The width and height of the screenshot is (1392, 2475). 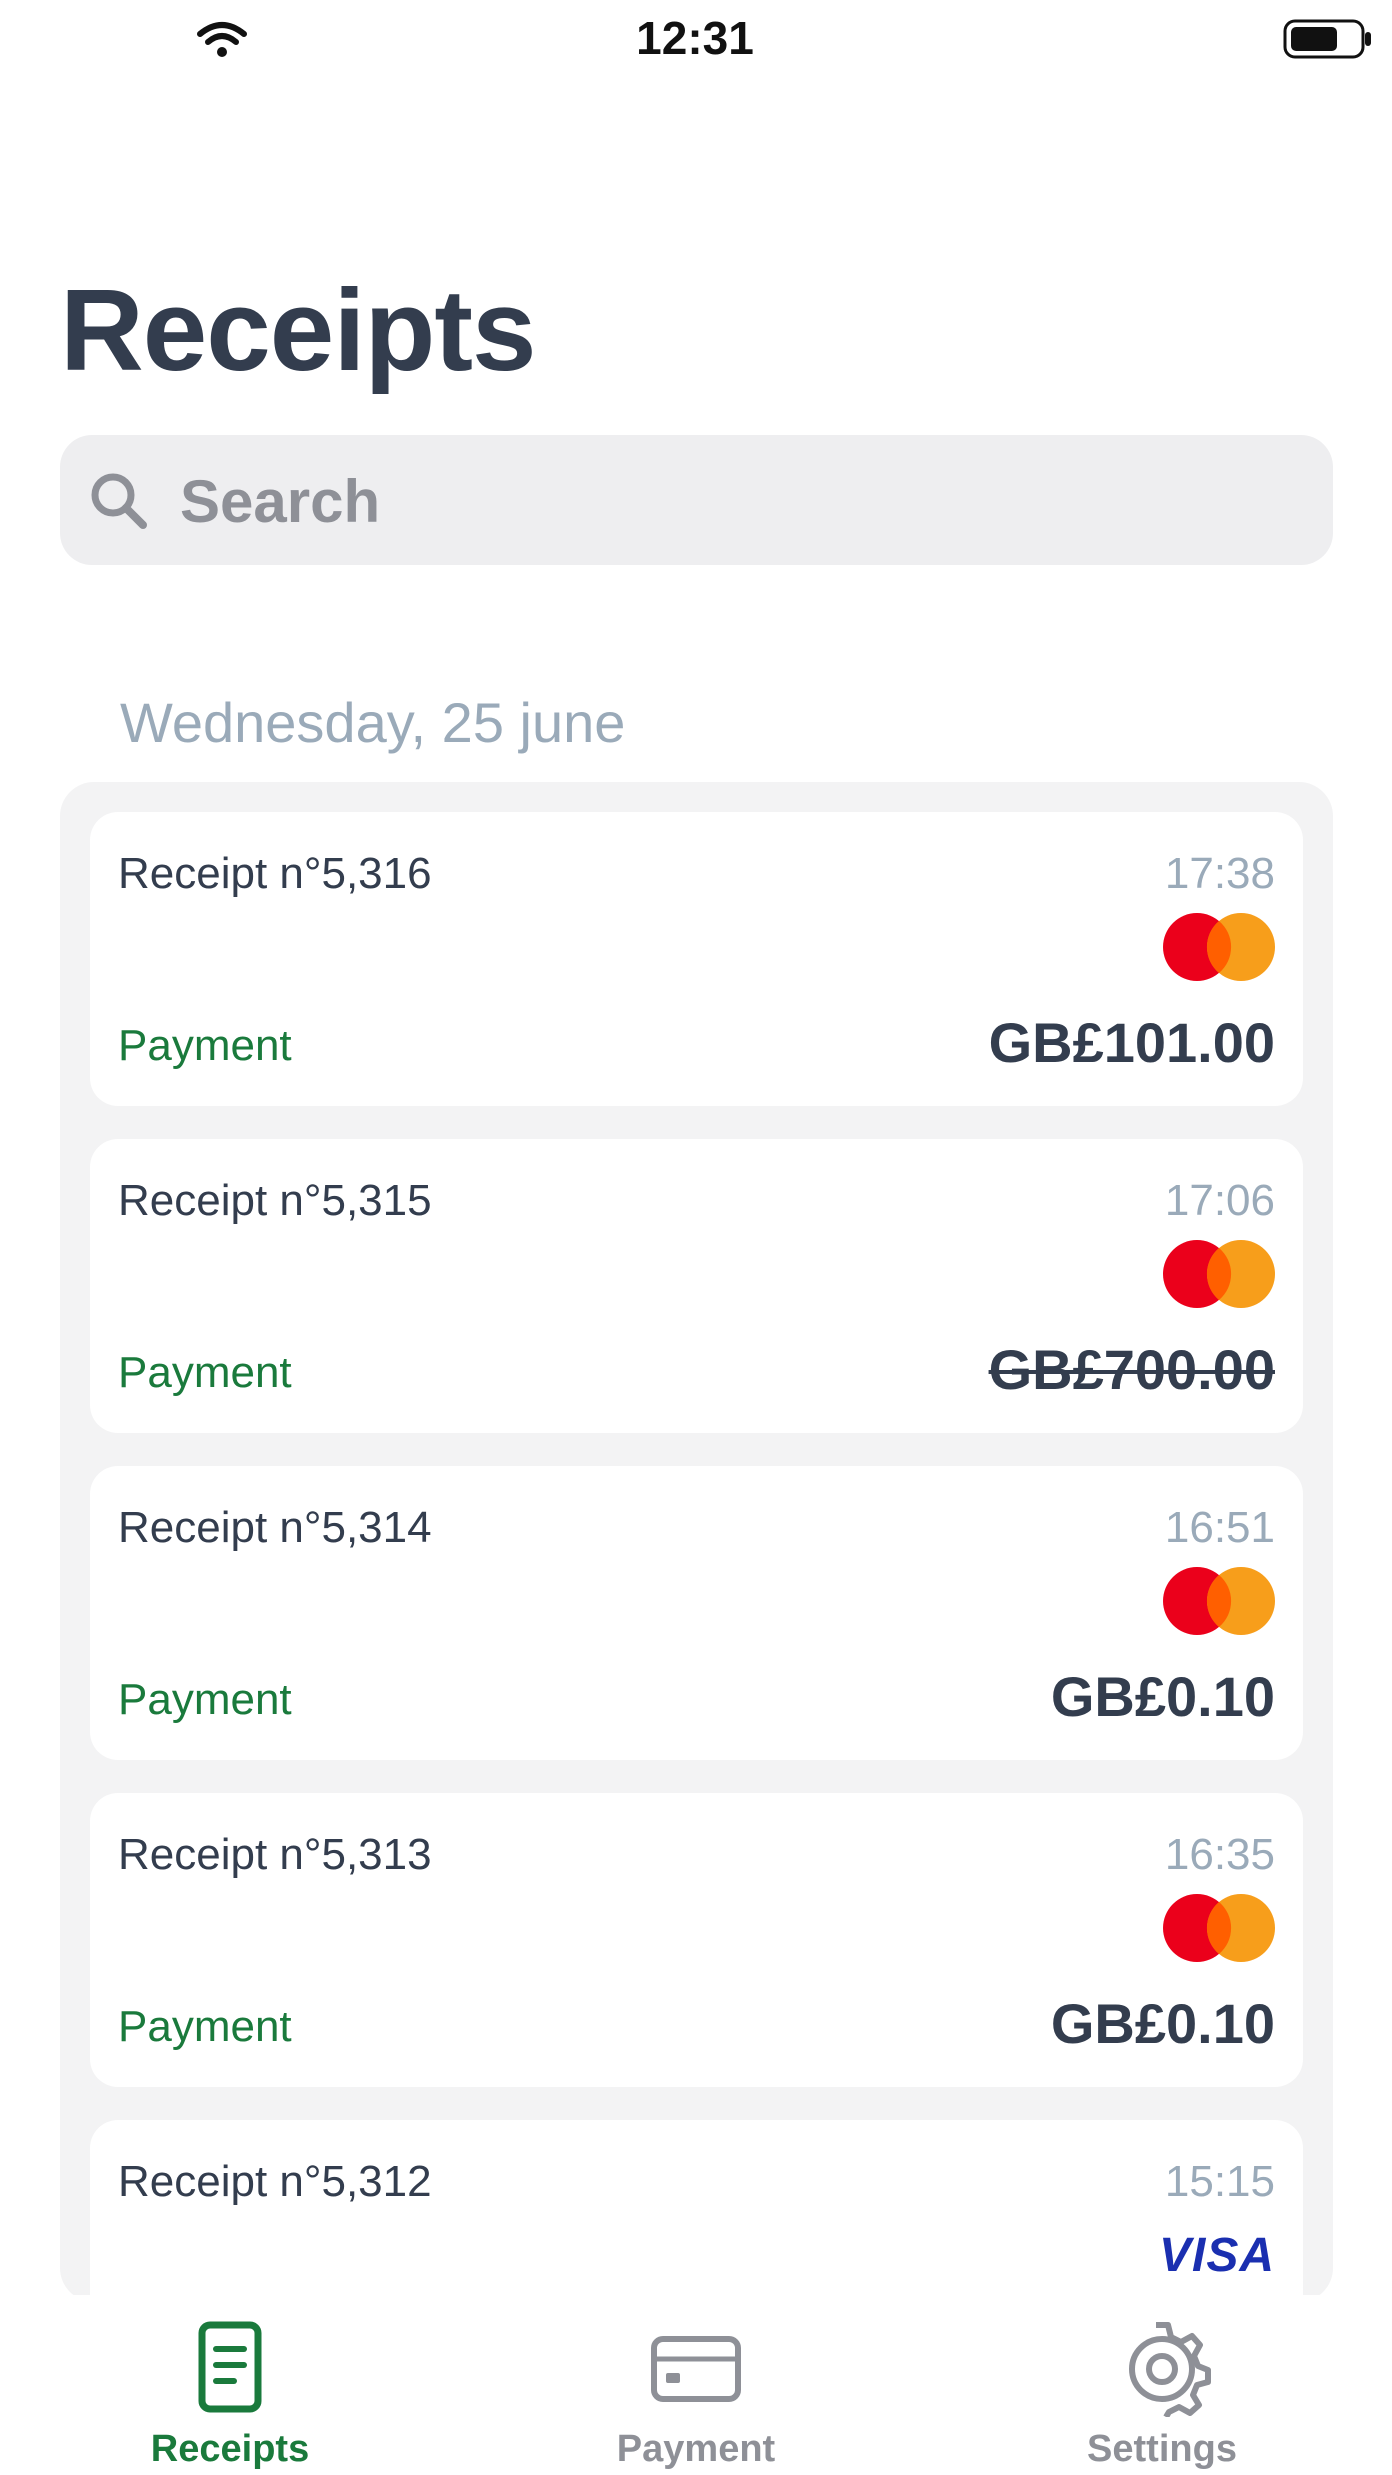 What do you see at coordinates (1131, 1369) in the screenshot?
I see `receipt-amount-voided: GB£700.00` at bounding box center [1131, 1369].